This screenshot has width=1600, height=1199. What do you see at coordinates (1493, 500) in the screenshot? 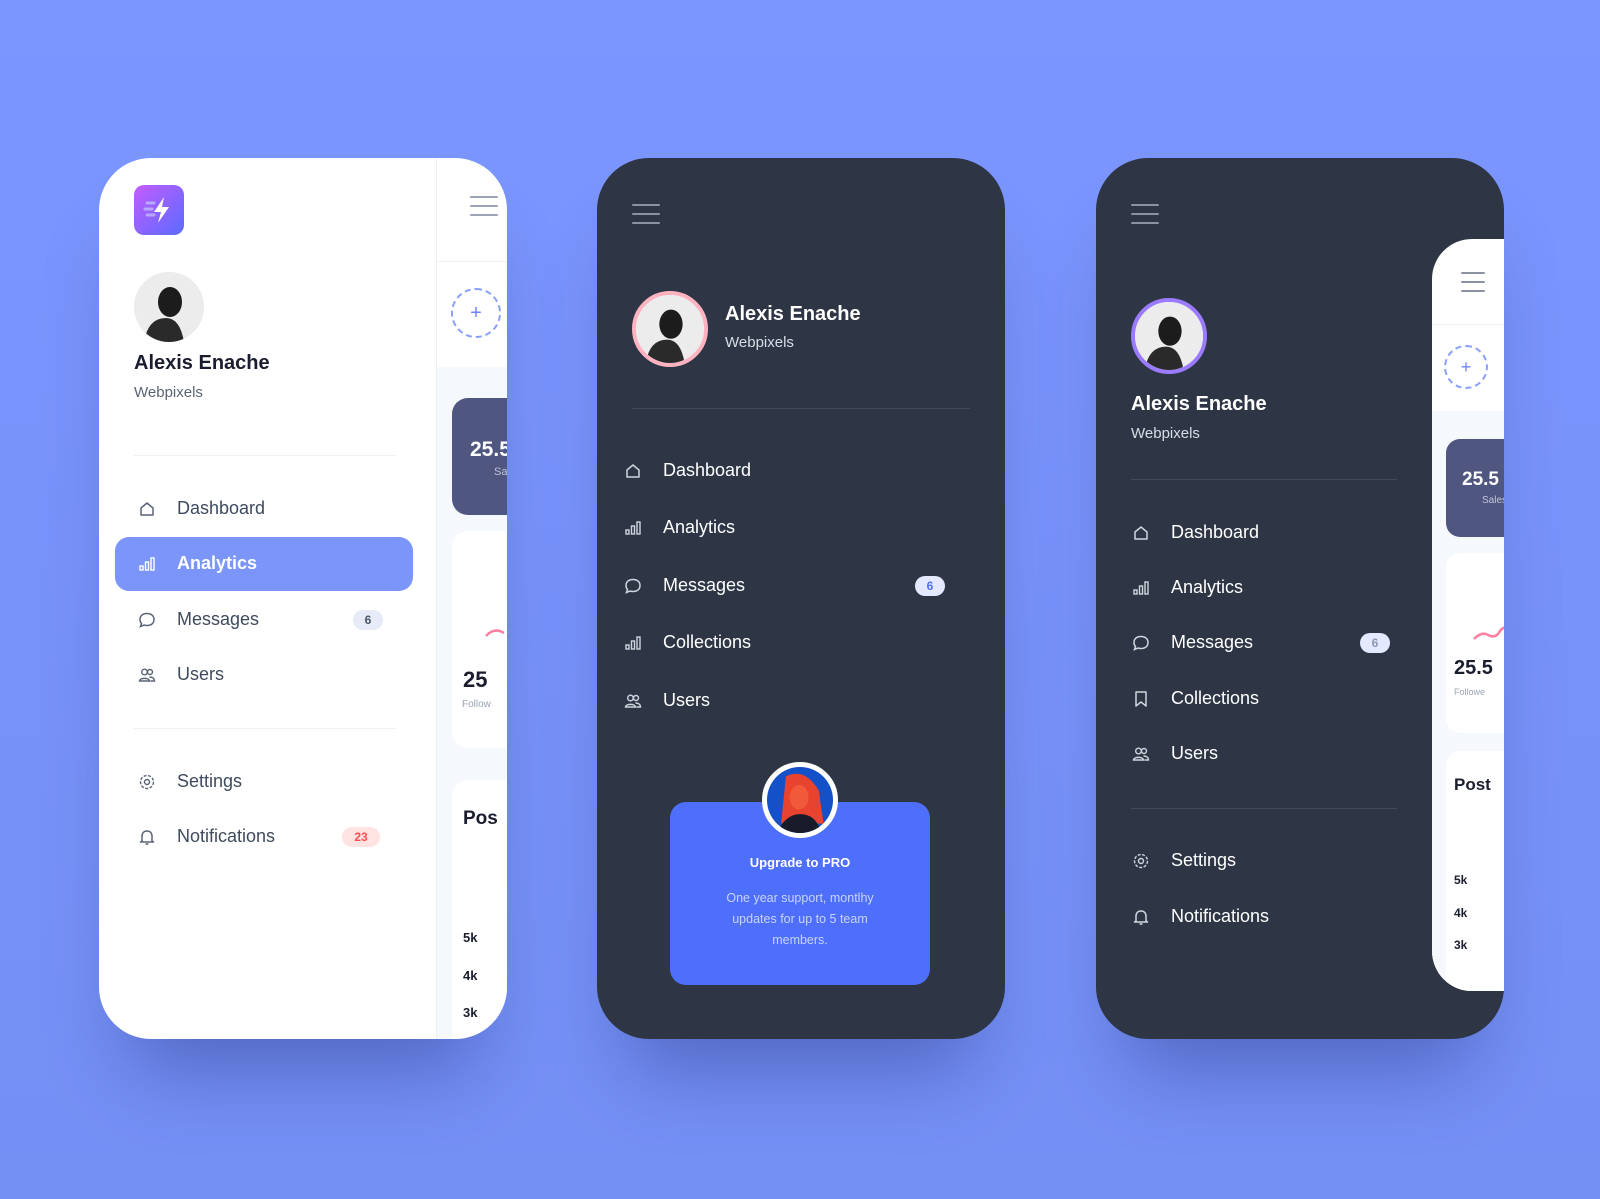
I see `stat-label: Sales` at bounding box center [1493, 500].